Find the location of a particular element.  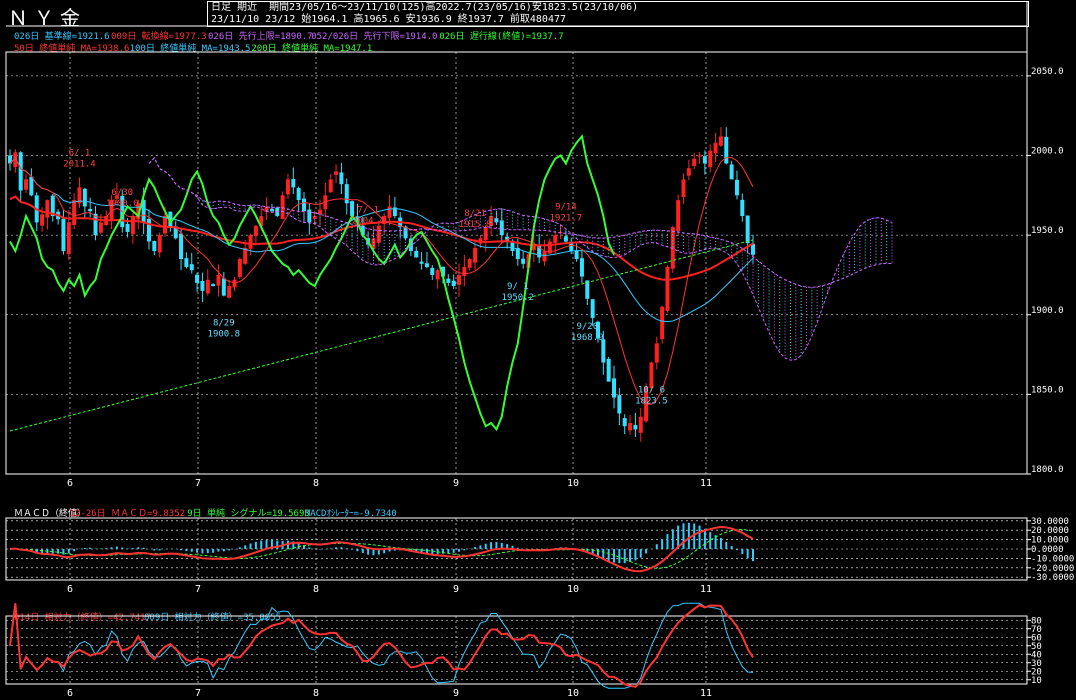

annotation-value: 1950.2 is located at coordinates (518, 298).